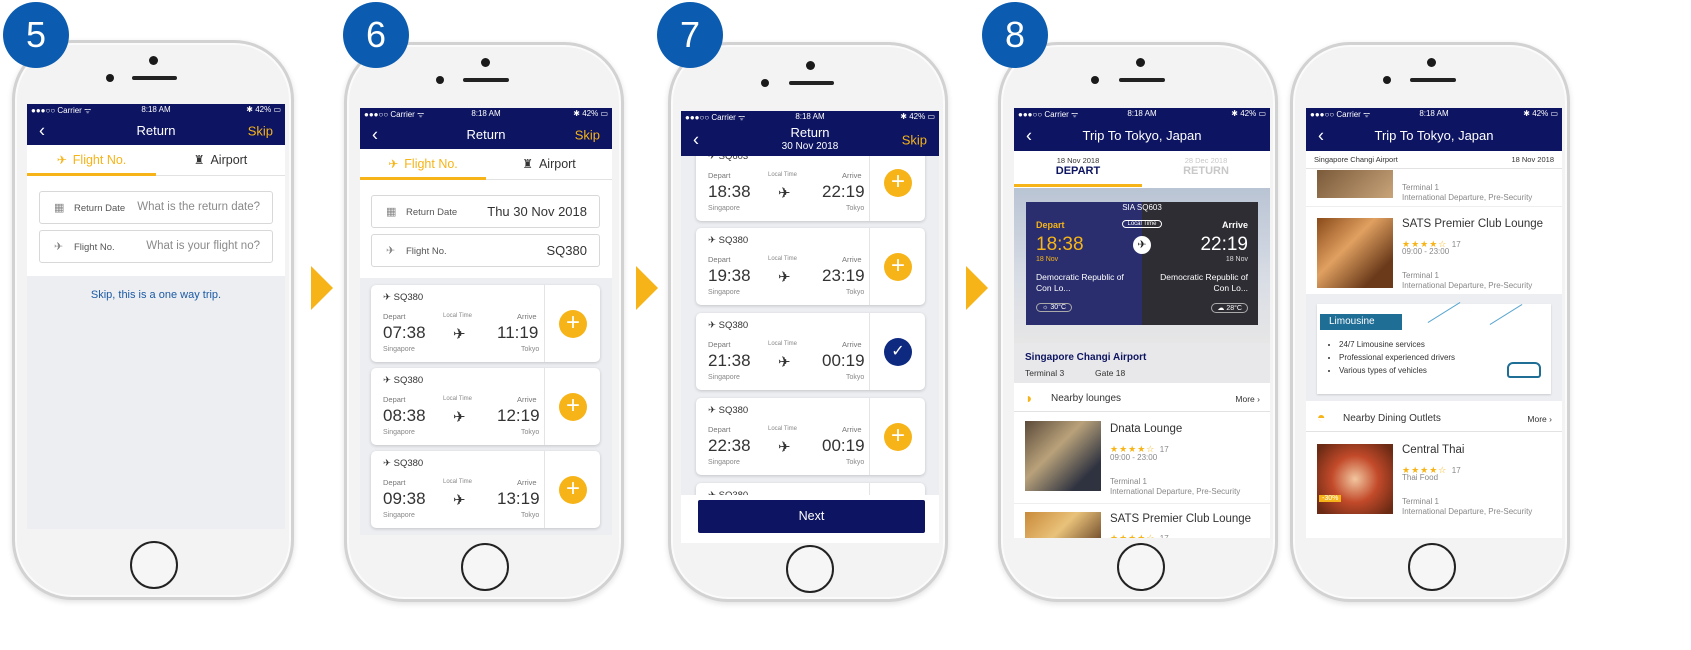 The width and height of the screenshot is (1691, 650). What do you see at coordinates (537, 211) in the screenshot?
I see `field-value: Thu 30 Nov 2018` at bounding box center [537, 211].